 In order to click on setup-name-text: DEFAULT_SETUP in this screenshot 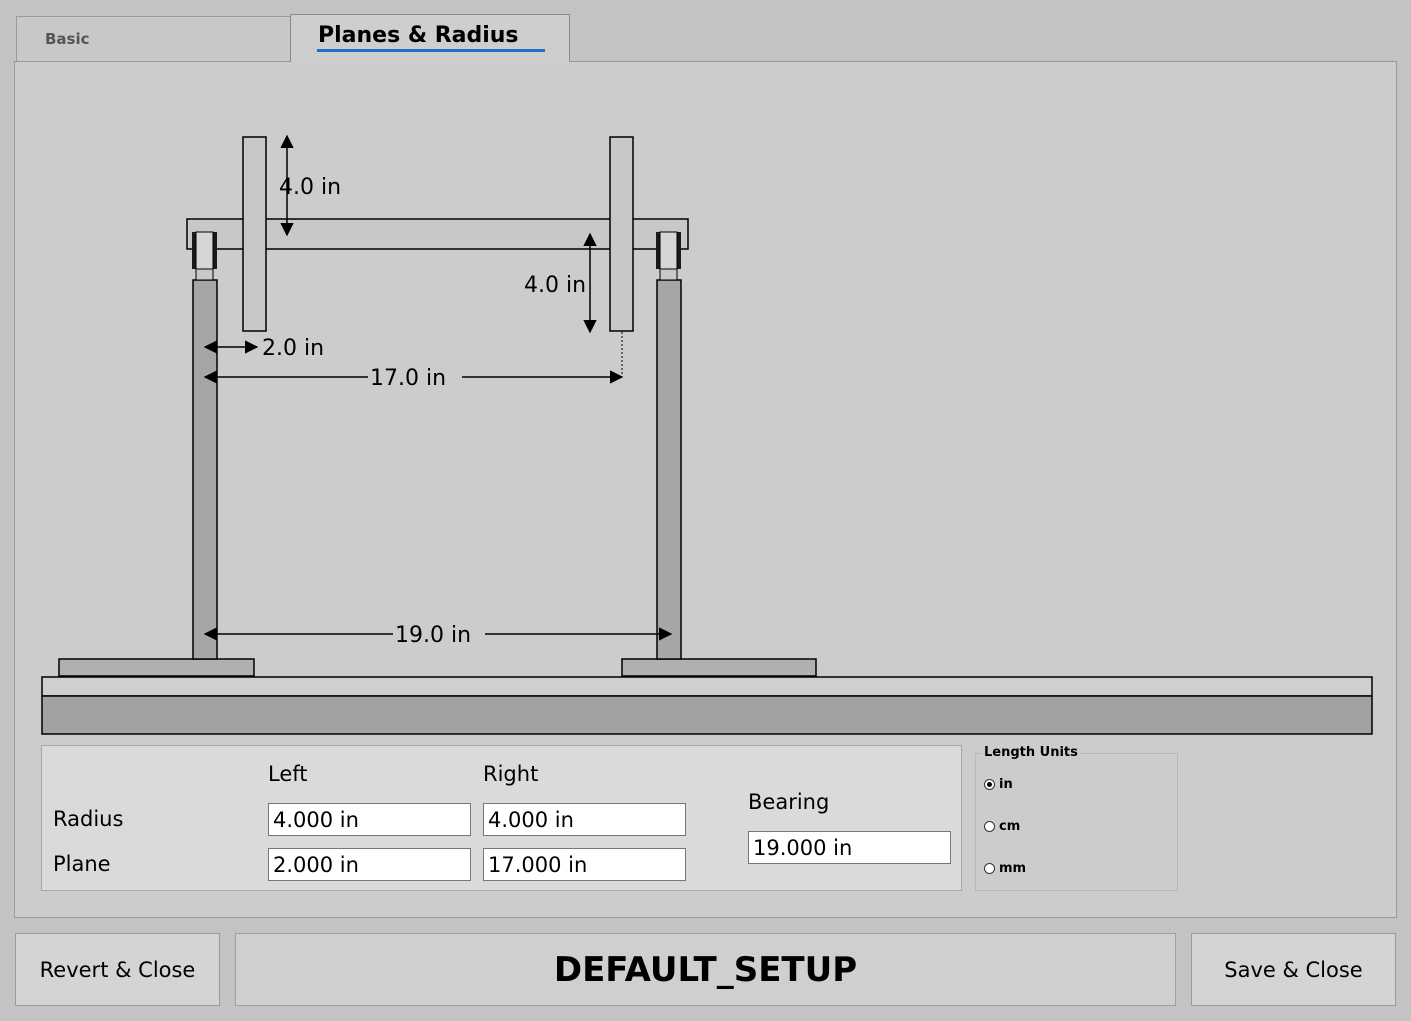, I will do `click(705, 969)`.